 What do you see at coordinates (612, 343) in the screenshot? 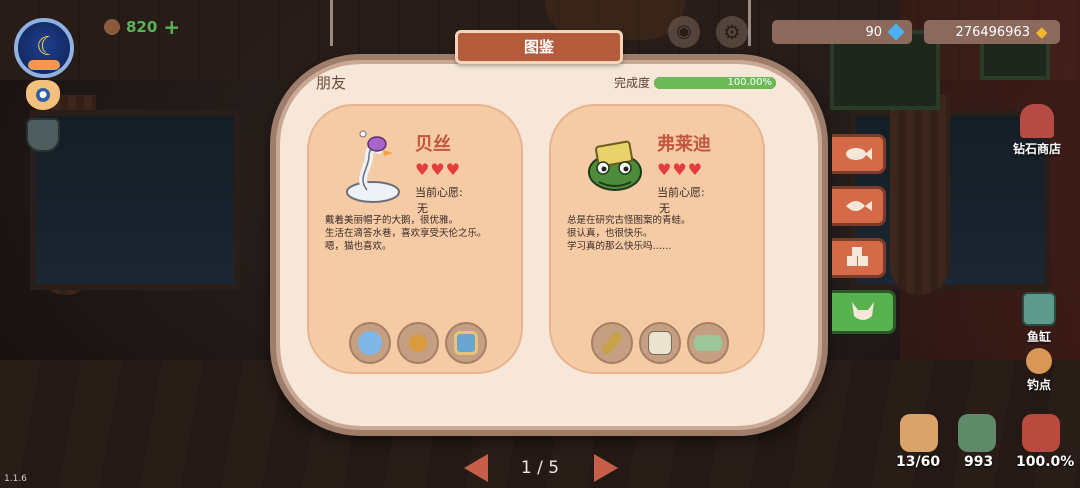
I see `spyglass-icon` at bounding box center [612, 343].